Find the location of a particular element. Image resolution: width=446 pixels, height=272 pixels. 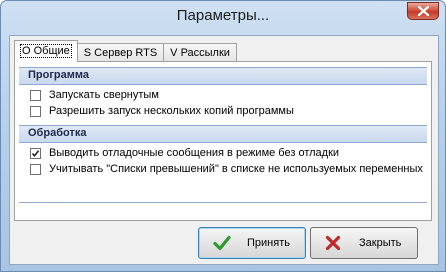

window-close-button is located at coordinates (423, 11).